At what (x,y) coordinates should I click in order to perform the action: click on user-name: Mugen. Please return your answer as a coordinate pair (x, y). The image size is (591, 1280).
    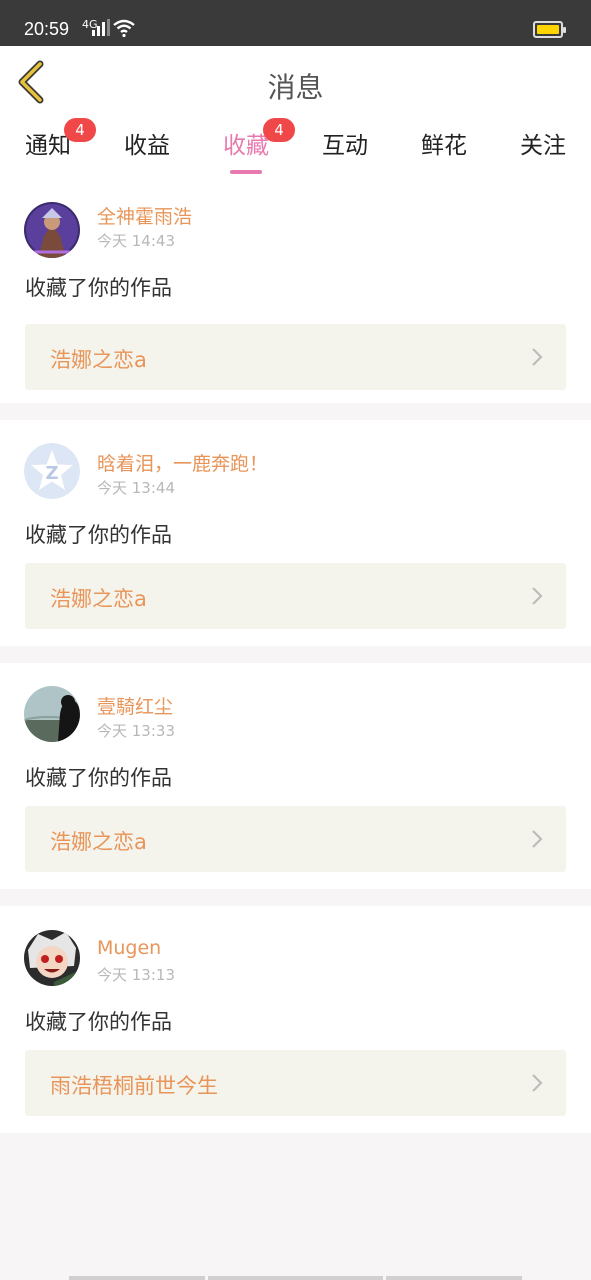
    Looking at the image, I should click on (129, 948).